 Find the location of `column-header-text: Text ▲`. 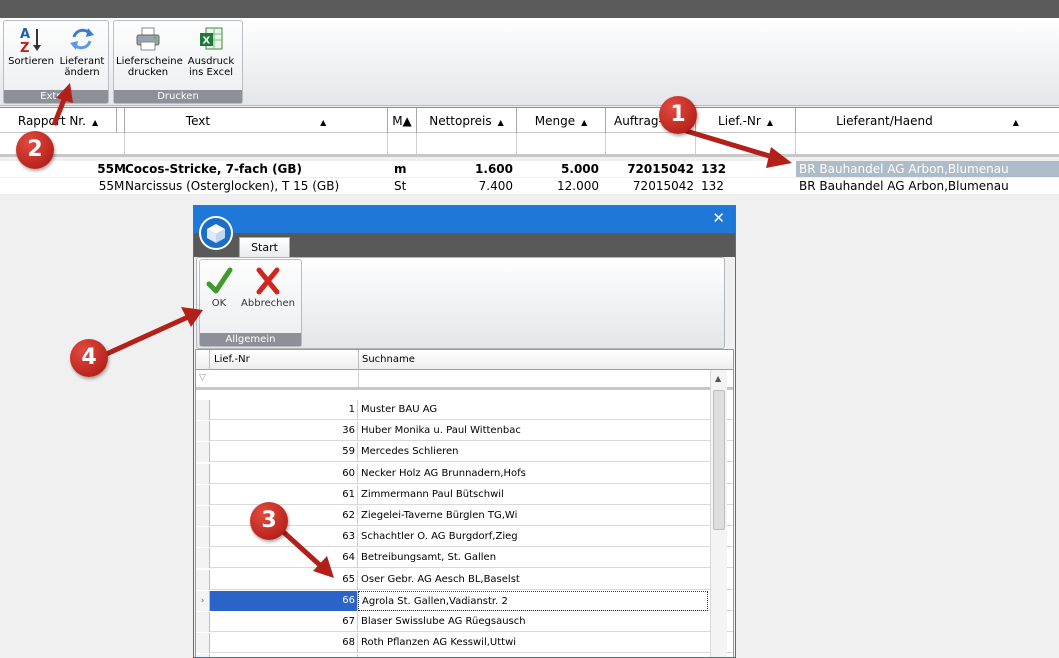

column-header-text: Text ▲ is located at coordinates (256, 121).